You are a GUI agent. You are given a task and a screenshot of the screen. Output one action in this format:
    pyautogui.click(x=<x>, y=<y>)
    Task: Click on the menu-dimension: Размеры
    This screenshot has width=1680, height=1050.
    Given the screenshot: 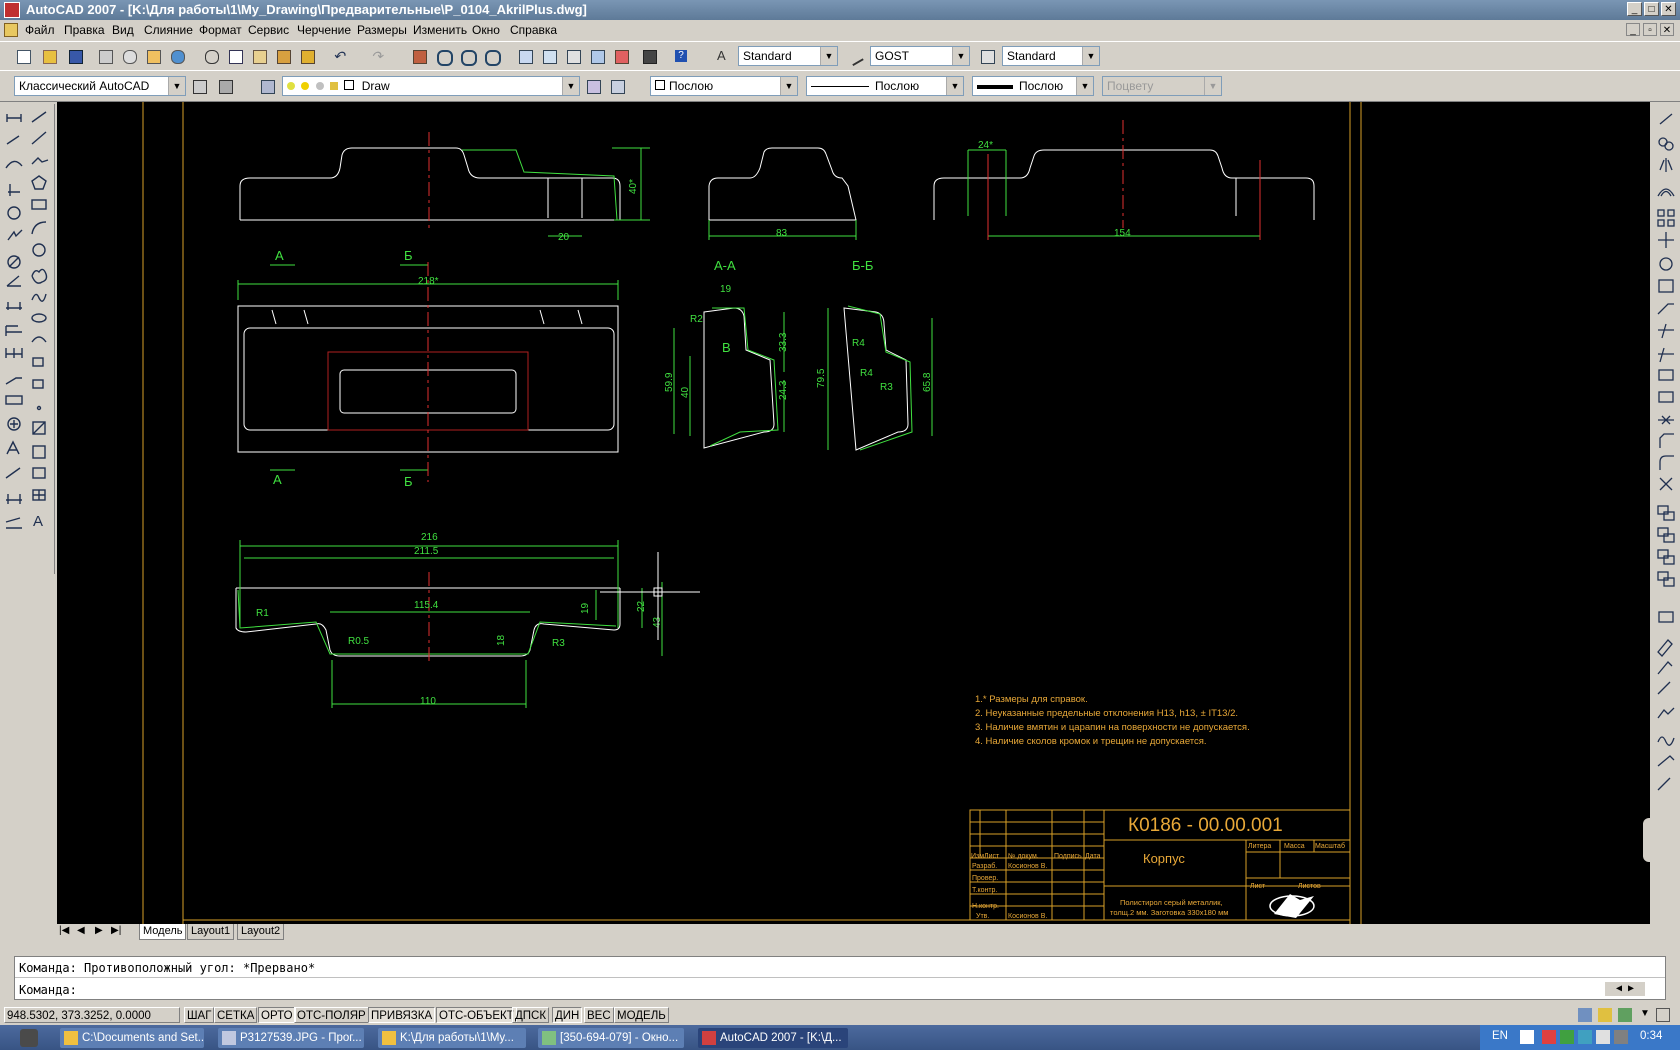 What is the action you would take?
    pyautogui.click(x=382, y=30)
    